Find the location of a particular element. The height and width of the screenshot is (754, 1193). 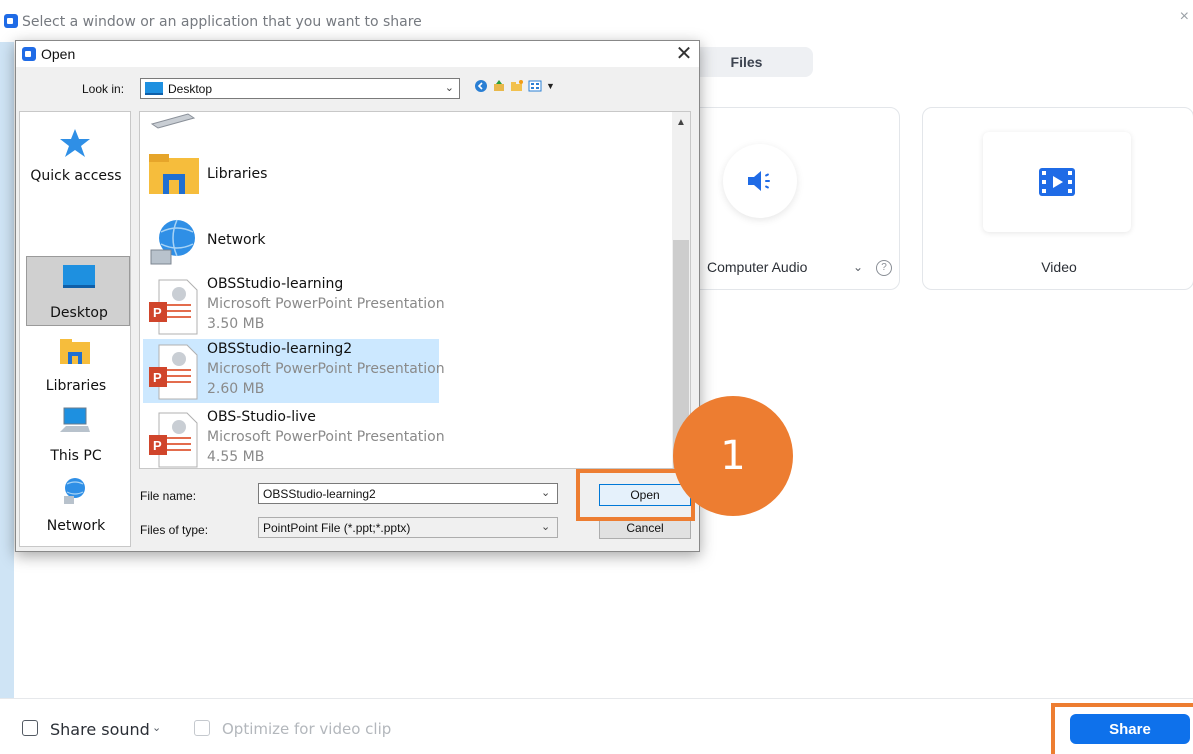

share-sound-checkbox is located at coordinates (30, 728).